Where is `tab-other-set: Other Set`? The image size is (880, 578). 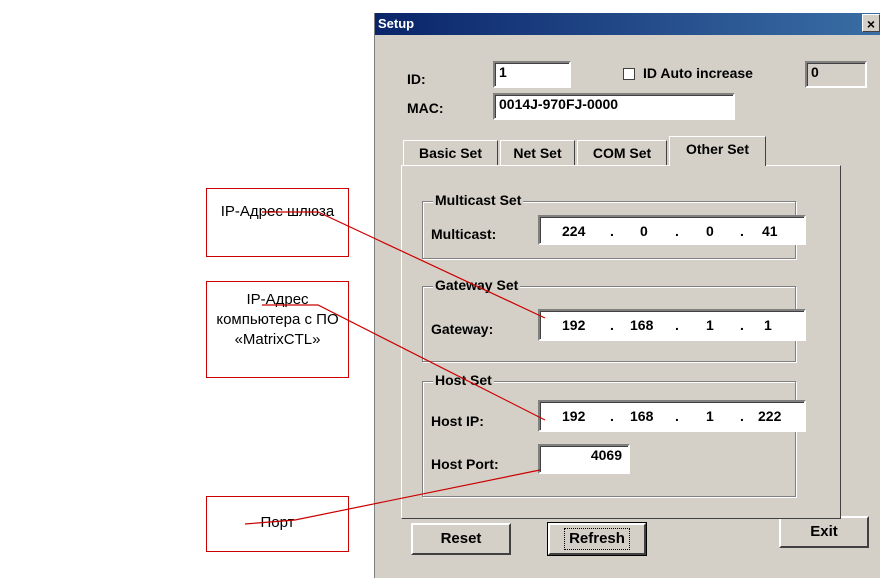 tab-other-set: Other Set is located at coordinates (717, 151).